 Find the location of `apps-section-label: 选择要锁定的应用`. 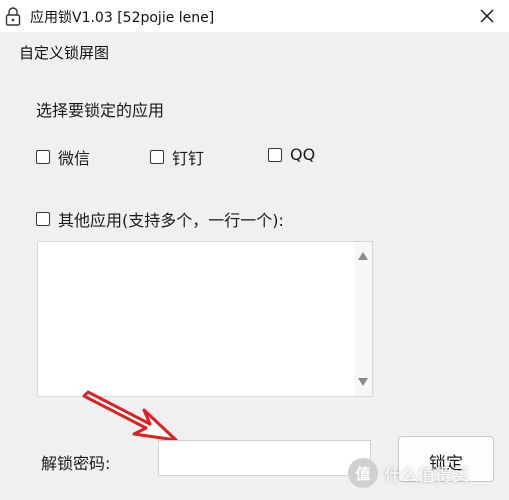

apps-section-label: 选择要锁定的应用 is located at coordinates (100, 110).